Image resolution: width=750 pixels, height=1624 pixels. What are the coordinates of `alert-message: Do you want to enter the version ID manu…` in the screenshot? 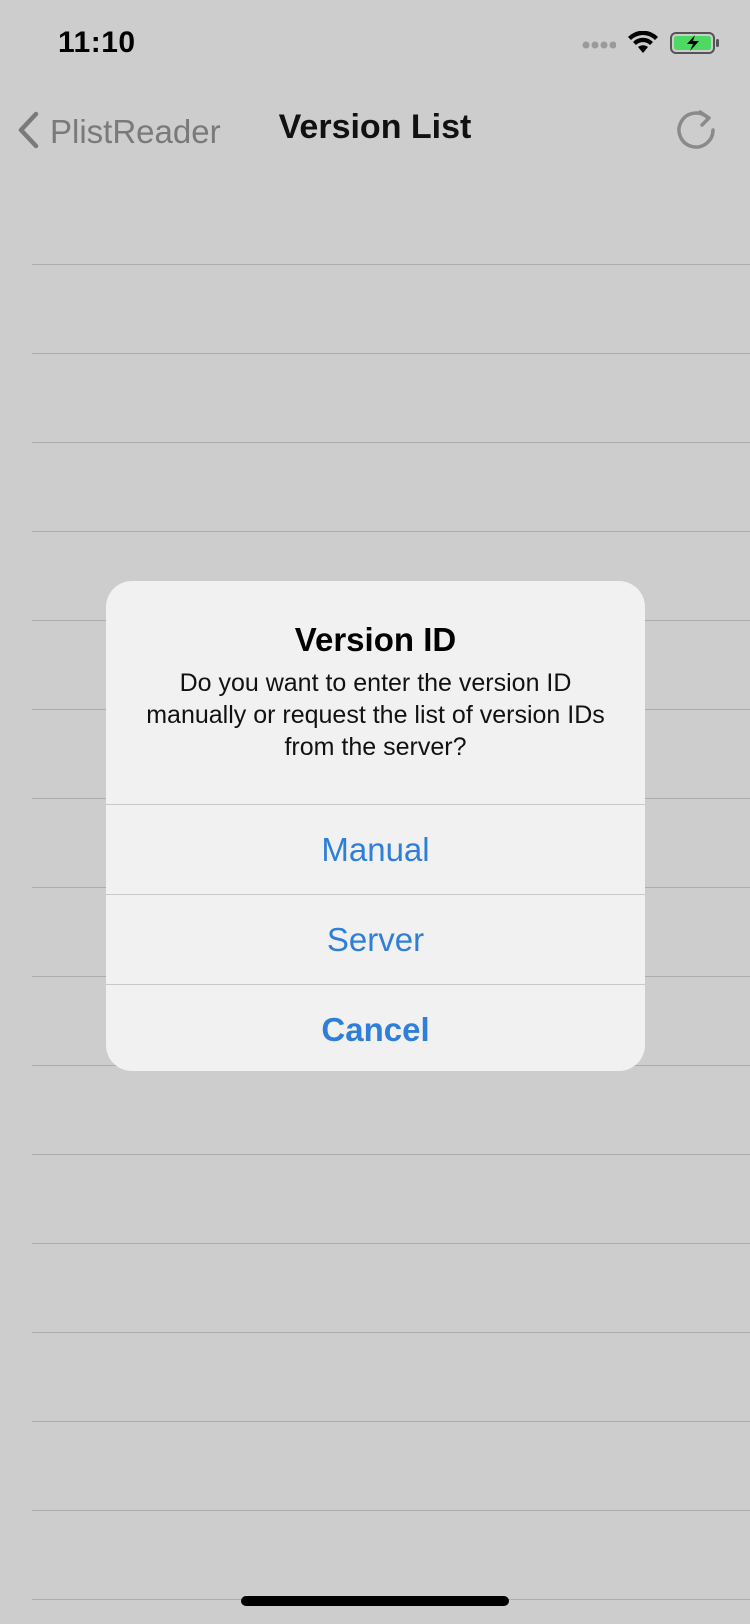 It's located at (375, 715).